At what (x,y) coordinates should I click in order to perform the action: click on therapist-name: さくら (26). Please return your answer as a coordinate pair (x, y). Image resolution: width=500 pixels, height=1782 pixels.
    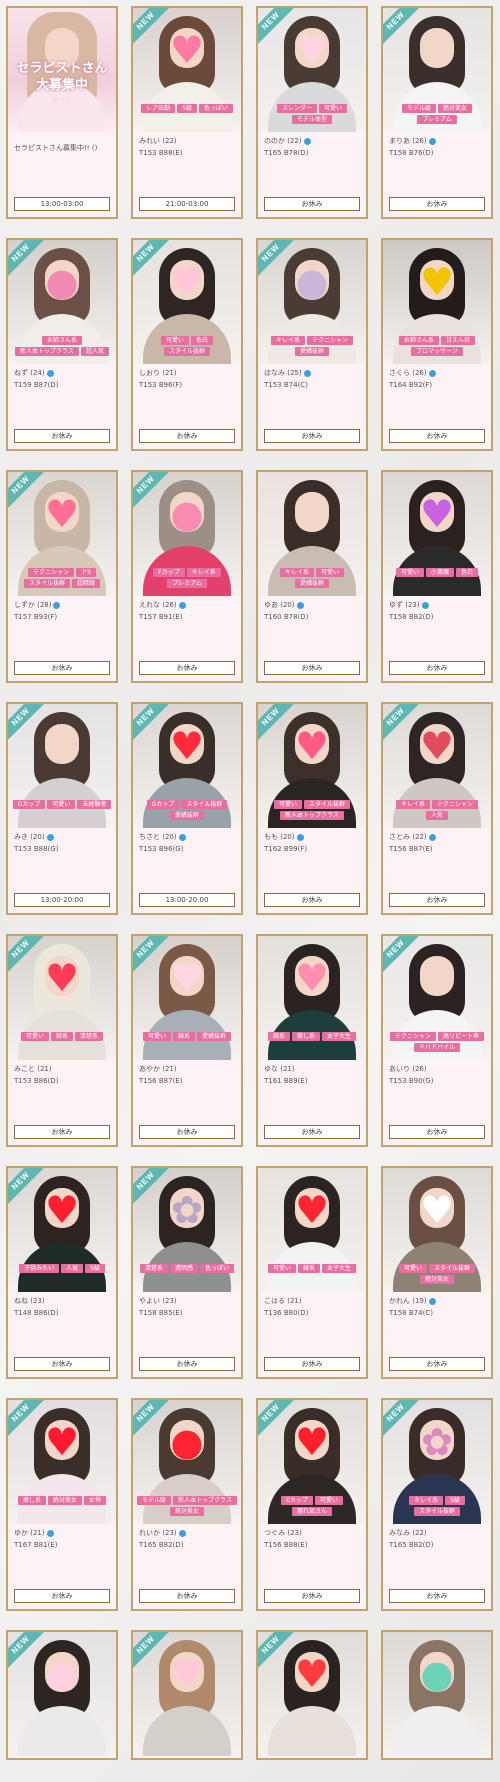
    Looking at the image, I should click on (408, 373).